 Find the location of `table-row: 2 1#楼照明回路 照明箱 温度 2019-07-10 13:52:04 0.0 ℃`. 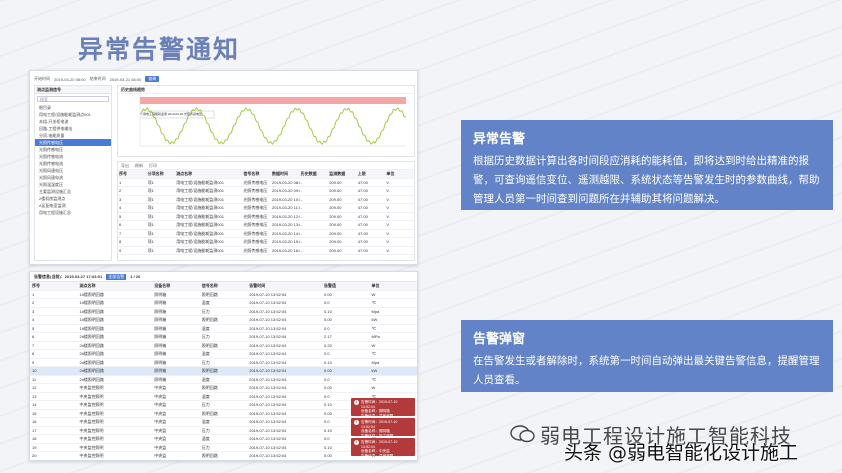

table-row: 2 1#楼照明回路 照明箱 温度 2019-07-10 13:52:04 0.0 ℃ is located at coordinates (223, 303).